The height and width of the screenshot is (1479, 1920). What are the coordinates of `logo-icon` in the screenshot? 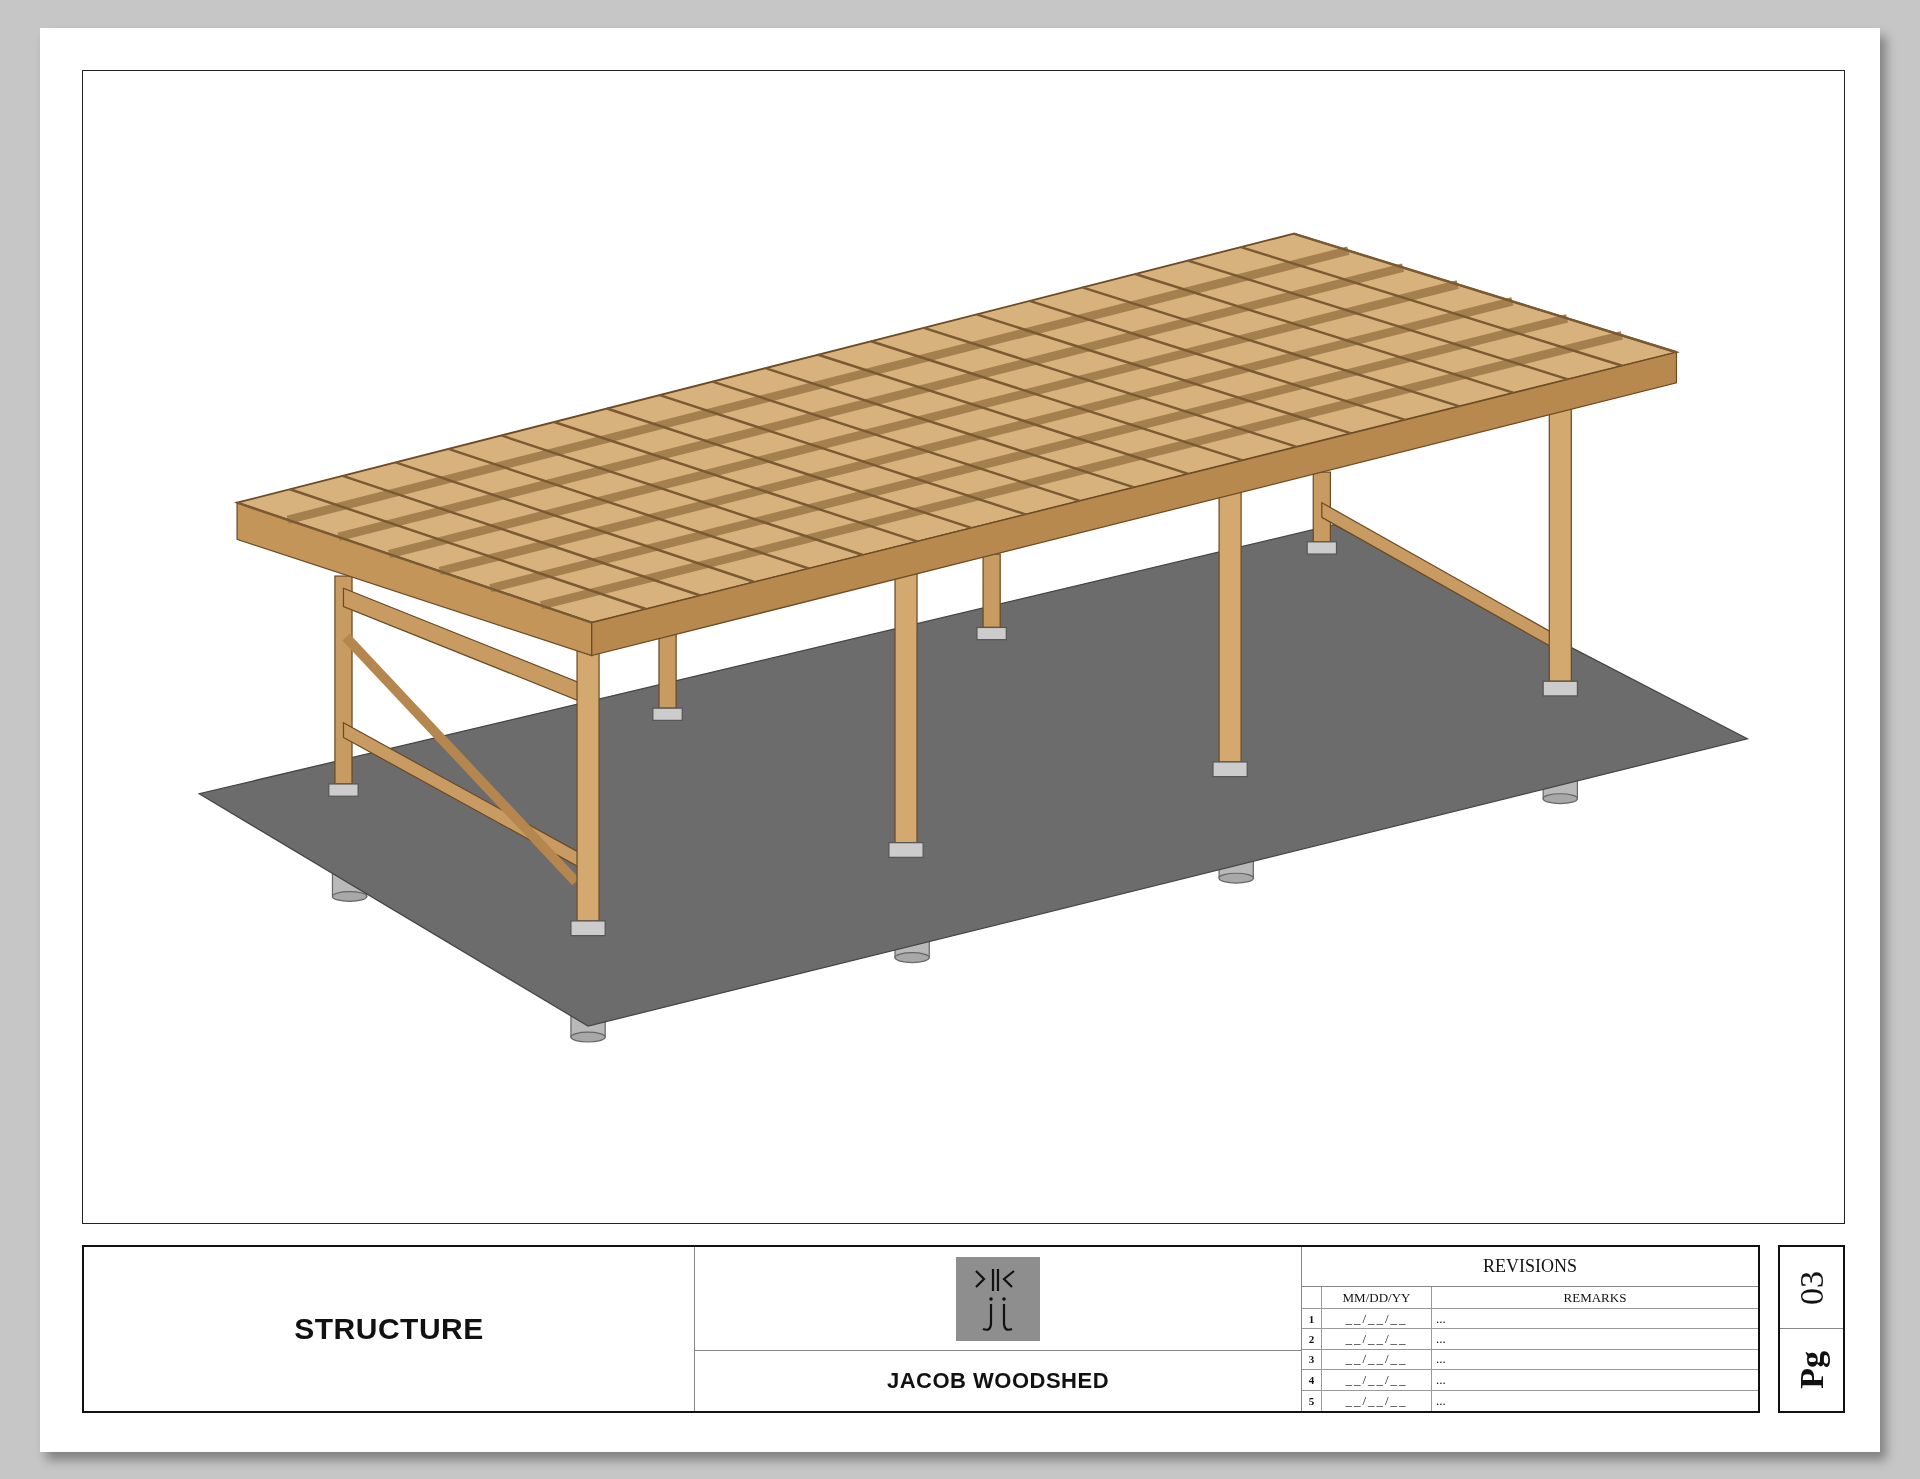 It's located at (998, 1298).